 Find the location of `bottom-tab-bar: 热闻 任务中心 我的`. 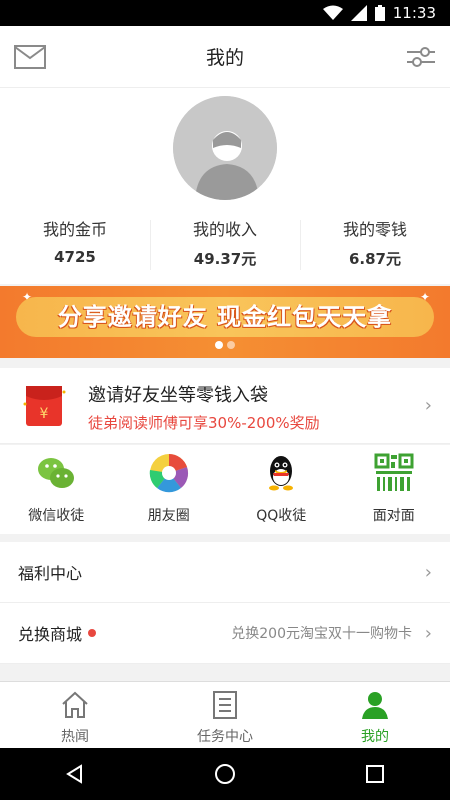

bottom-tab-bar: 热闻 任务中心 我的 is located at coordinates (225, 714).